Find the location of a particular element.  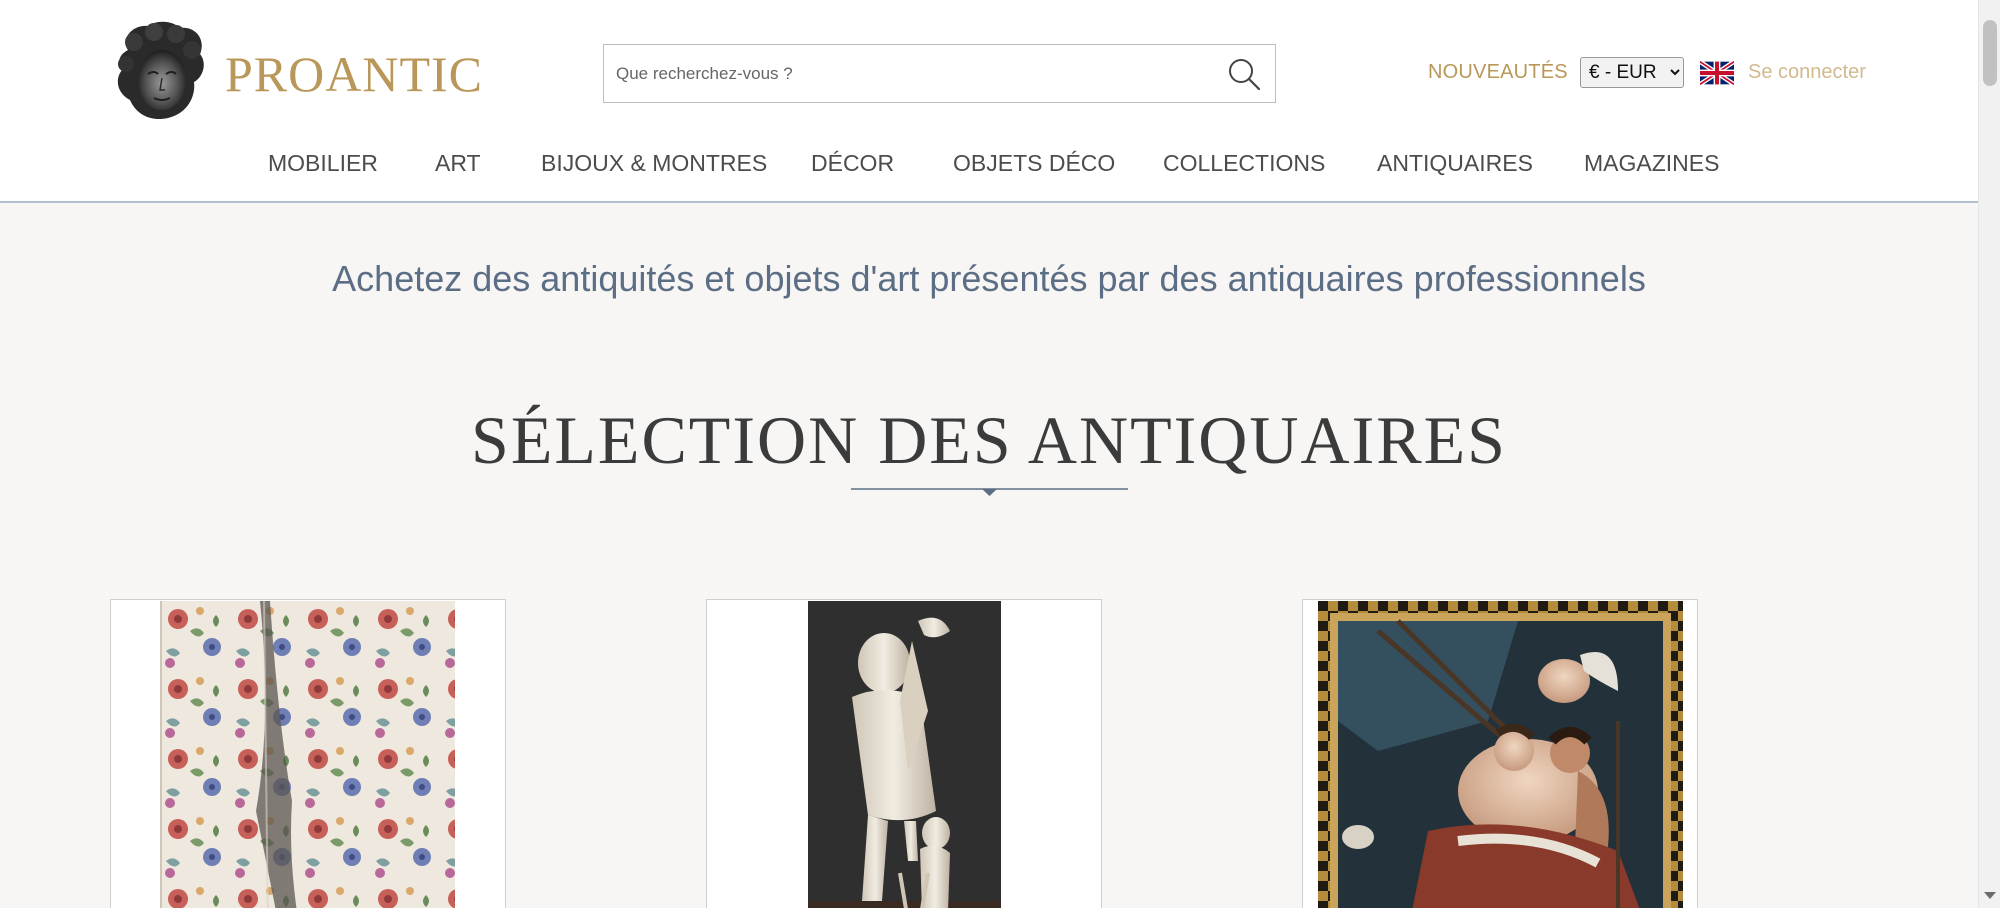

section-title: SÉLECTION DES ANTIQUAIRES is located at coordinates (989, 440).